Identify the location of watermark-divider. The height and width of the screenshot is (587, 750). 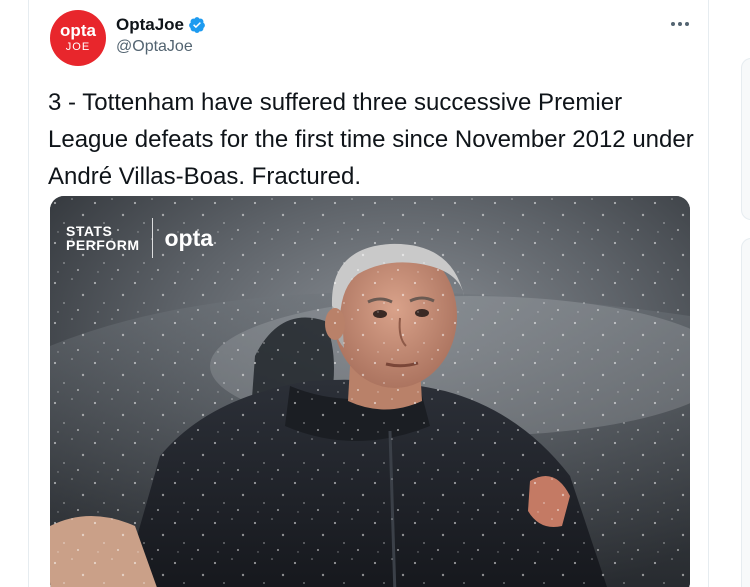
(152, 238).